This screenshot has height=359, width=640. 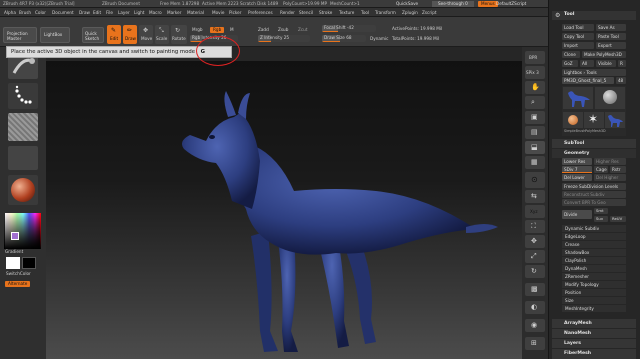 What do you see at coordinates (23, 190) in the screenshot?
I see `material-thumbnail` at bounding box center [23, 190].